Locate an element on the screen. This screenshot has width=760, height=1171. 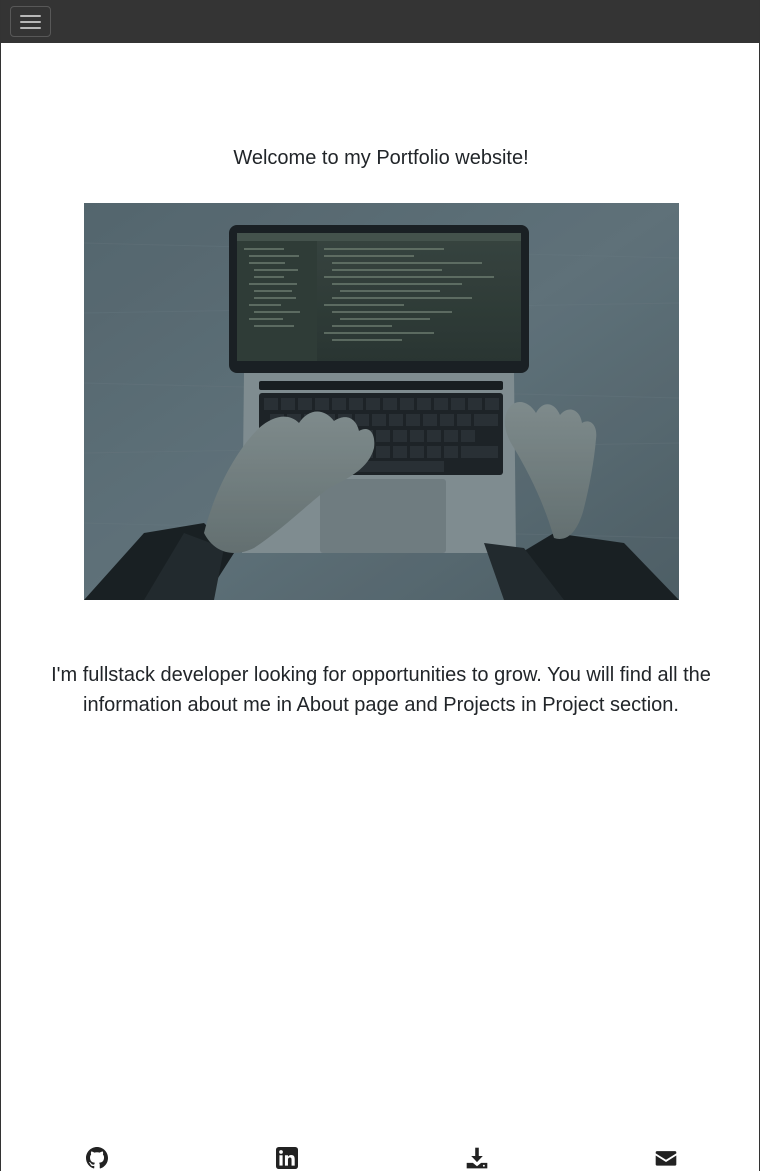
linkedin-icon is located at coordinates (287, 1158).